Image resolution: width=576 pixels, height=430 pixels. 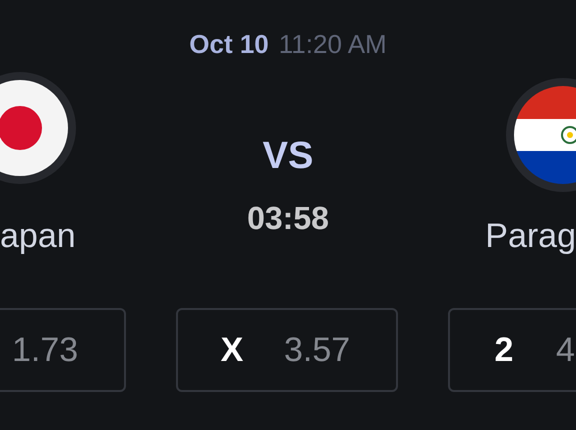 I want to click on odds-button: 2 4, so click(x=512, y=350).